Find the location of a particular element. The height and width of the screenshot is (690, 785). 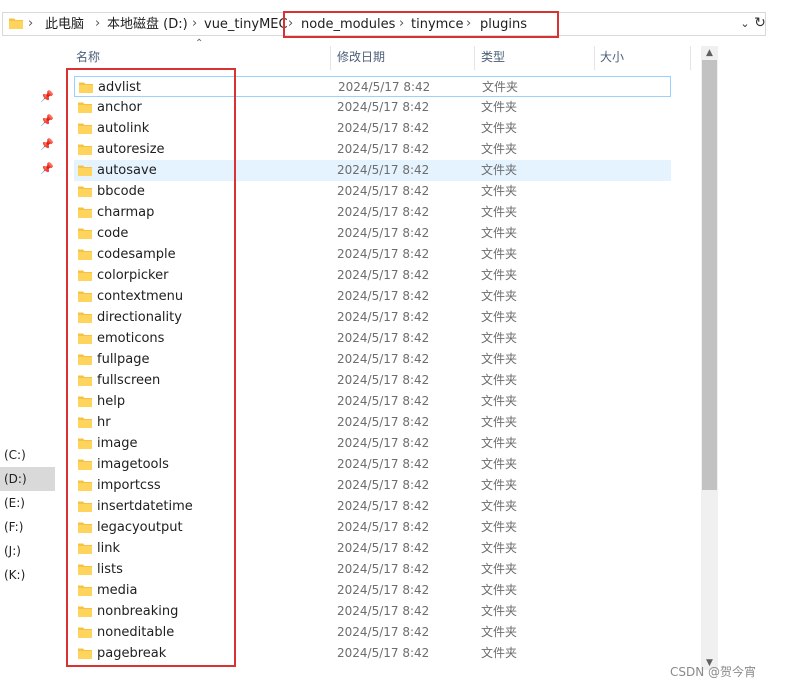

scrollbar-thumb is located at coordinates (709, 275).